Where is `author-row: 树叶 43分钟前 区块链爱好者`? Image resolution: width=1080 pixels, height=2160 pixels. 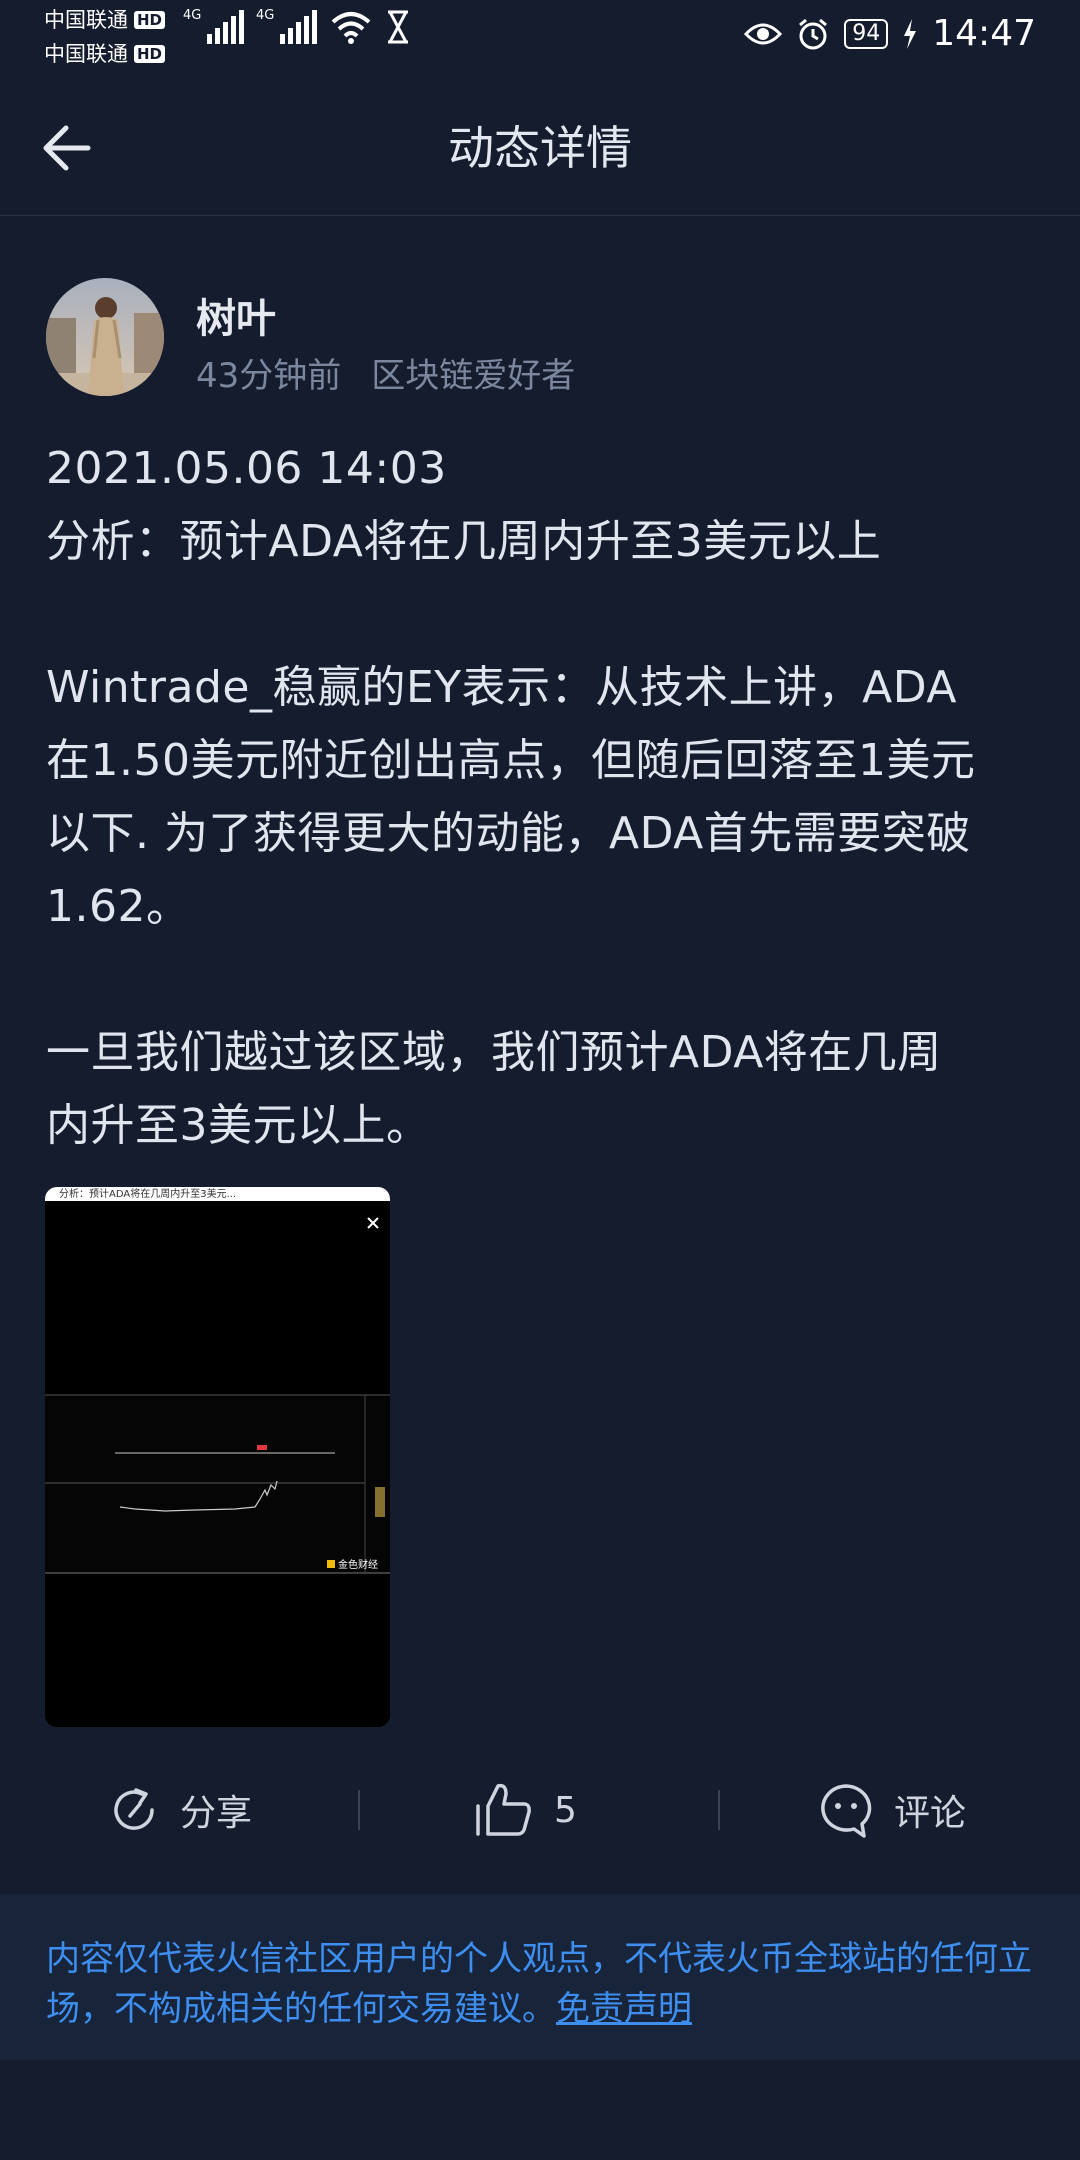 author-row: 树叶 43分钟前 区块链爱好者 is located at coordinates (546, 338).